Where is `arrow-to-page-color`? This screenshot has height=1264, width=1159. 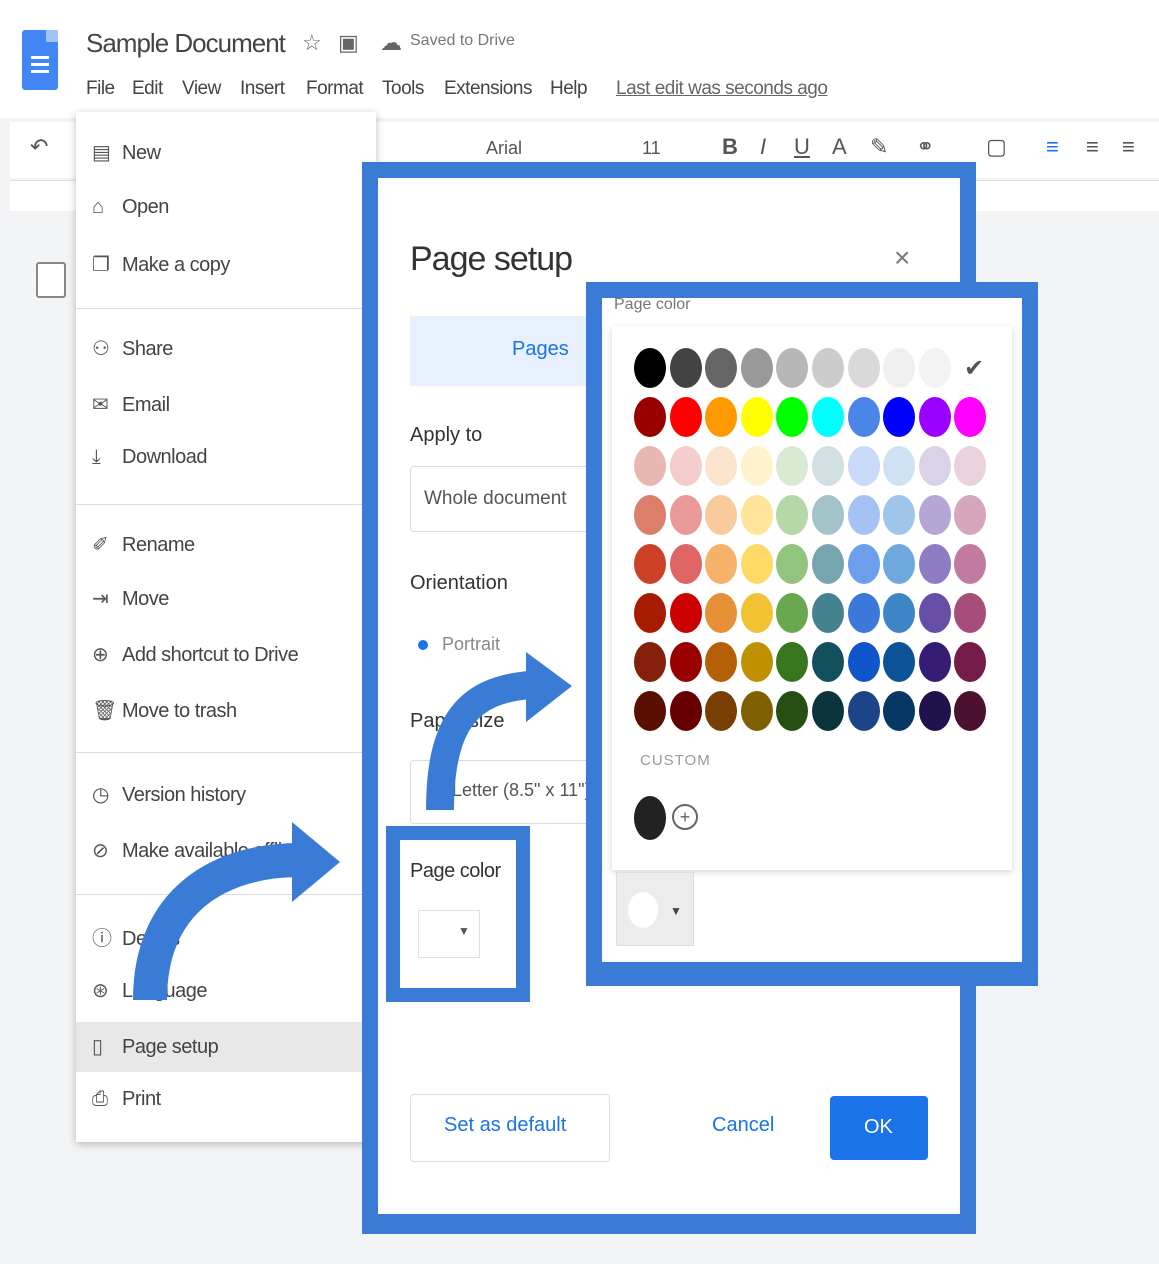 arrow-to-page-color is located at coordinates (217, 922).